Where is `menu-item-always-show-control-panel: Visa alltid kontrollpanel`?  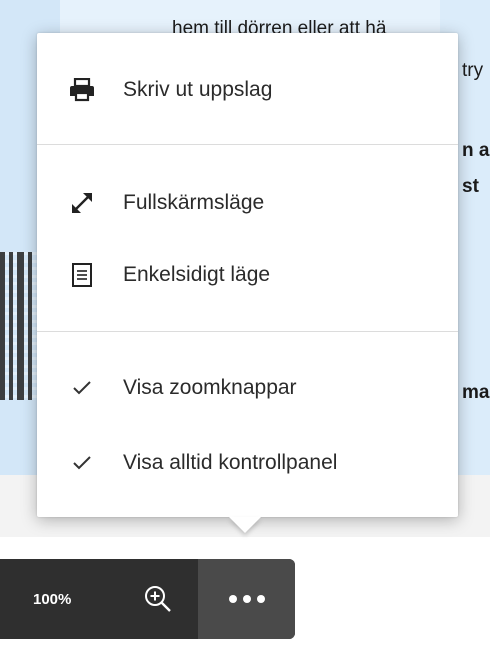
menu-item-always-show-control-panel: Visa alltid kontrollpanel is located at coordinates (247, 463).